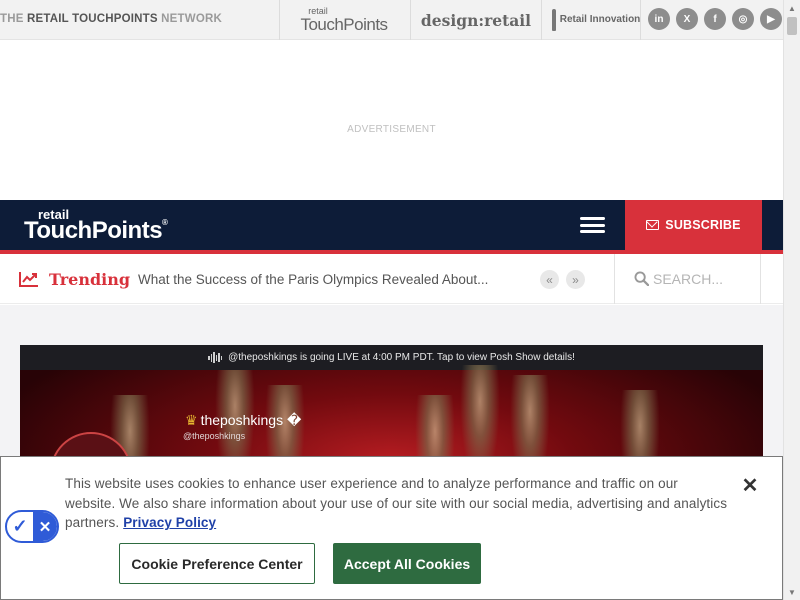  Describe the element at coordinates (771, 19) in the screenshot. I see `youtube-icon: ▶` at that location.